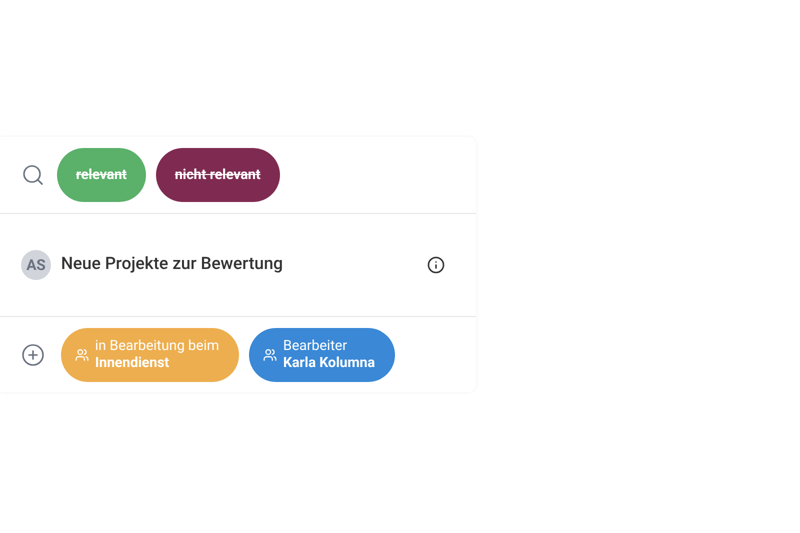 The width and height of the screenshot is (800, 533). Describe the element at coordinates (218, 175) in the screenshot. I see `filter-chip: nicht relevant` at that location.